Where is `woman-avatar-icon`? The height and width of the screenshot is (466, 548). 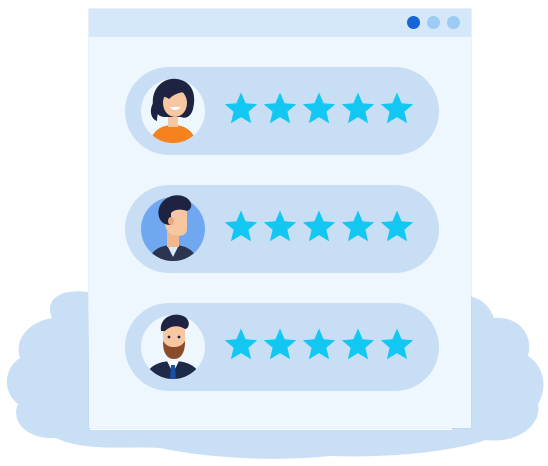
woman-avatar-icon is located at coordinates (173, 110).